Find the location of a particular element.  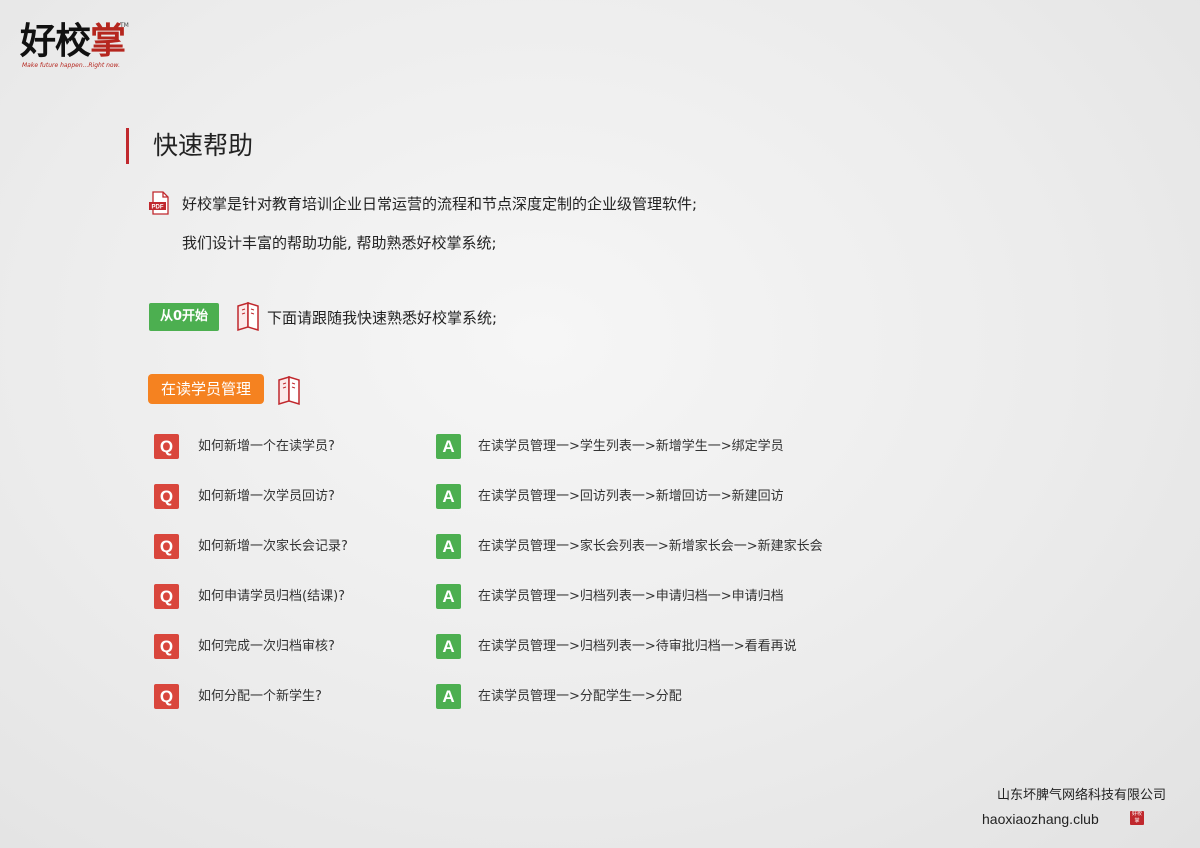

start-text: 下面请跟随我快速熟悉好校掌系统; is located at coordinates (382, 318).